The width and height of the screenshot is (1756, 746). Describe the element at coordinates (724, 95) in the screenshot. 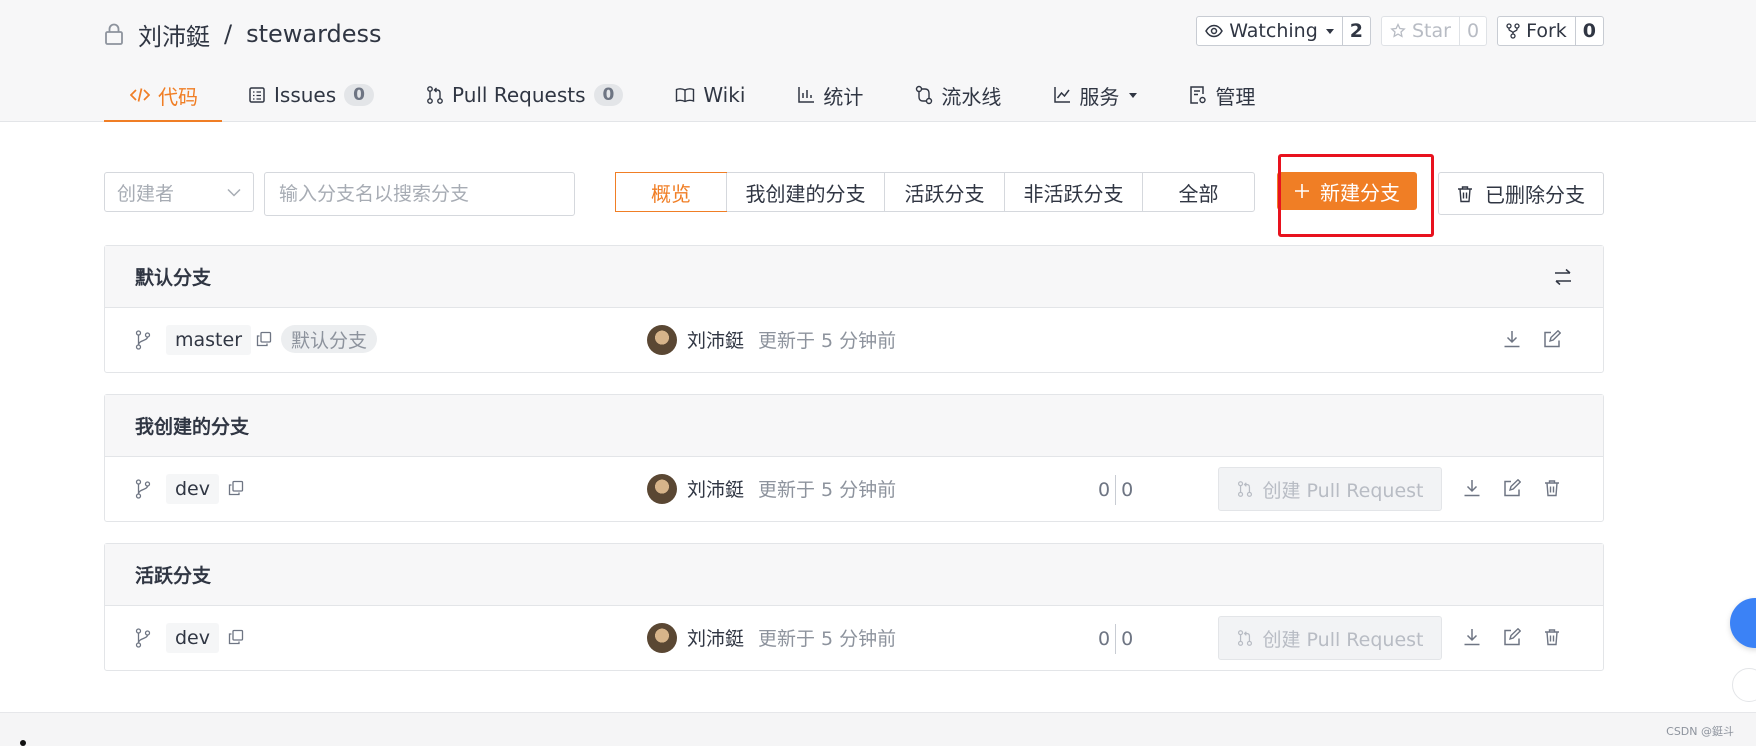

I see `tab-wiki-label: Wiki` at that location.